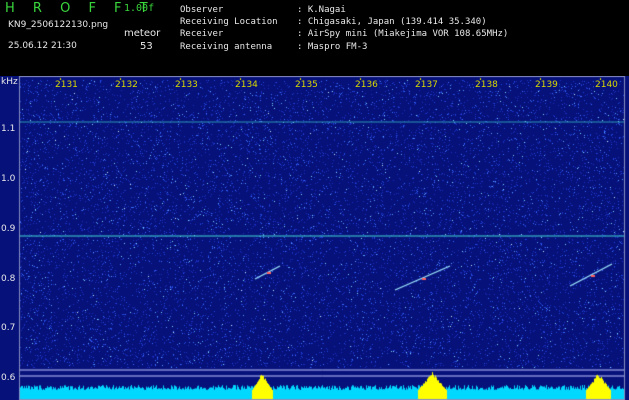  What do you see at coordinates (606, 85) in the screenshot?
I see `x-tick-2140: 2140` at bounding box center [606, 85].